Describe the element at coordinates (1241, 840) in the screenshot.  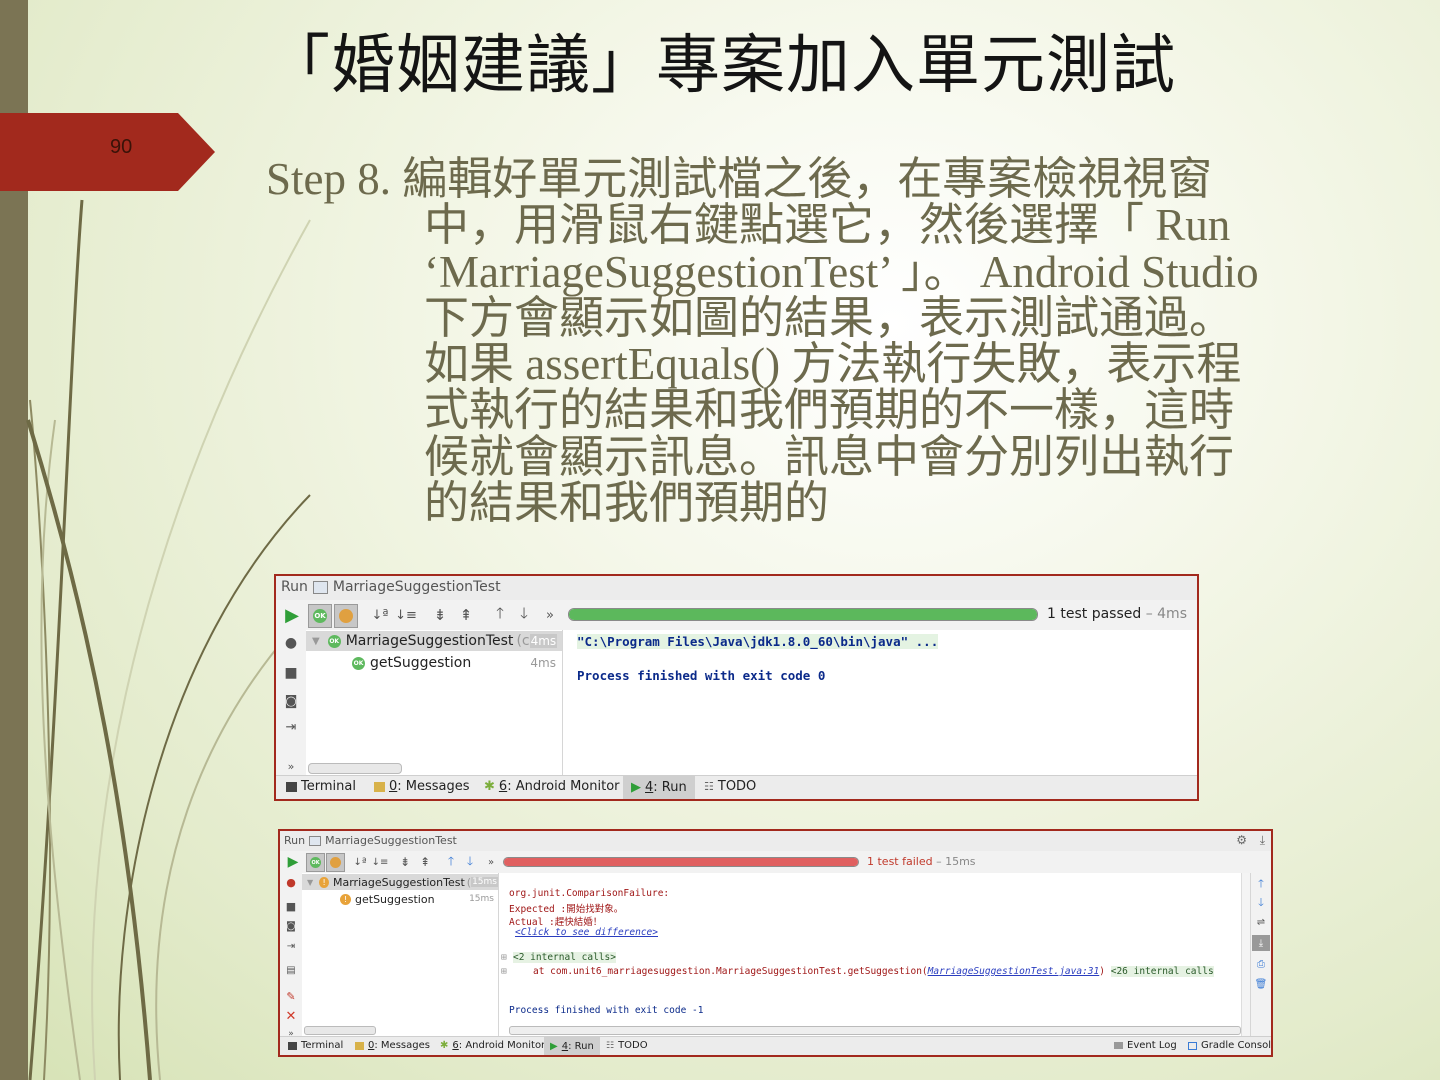
I see `settings-gear-icon: ⚙` at that location.